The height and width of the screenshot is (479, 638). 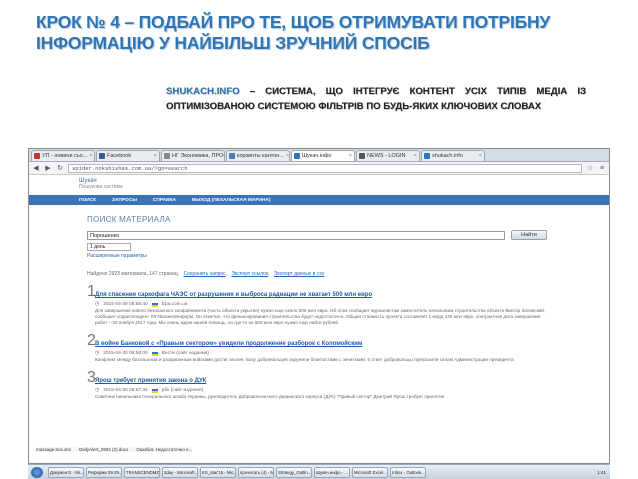 I want to click on tab-label: shukach.info, so click(x=447, y=156).